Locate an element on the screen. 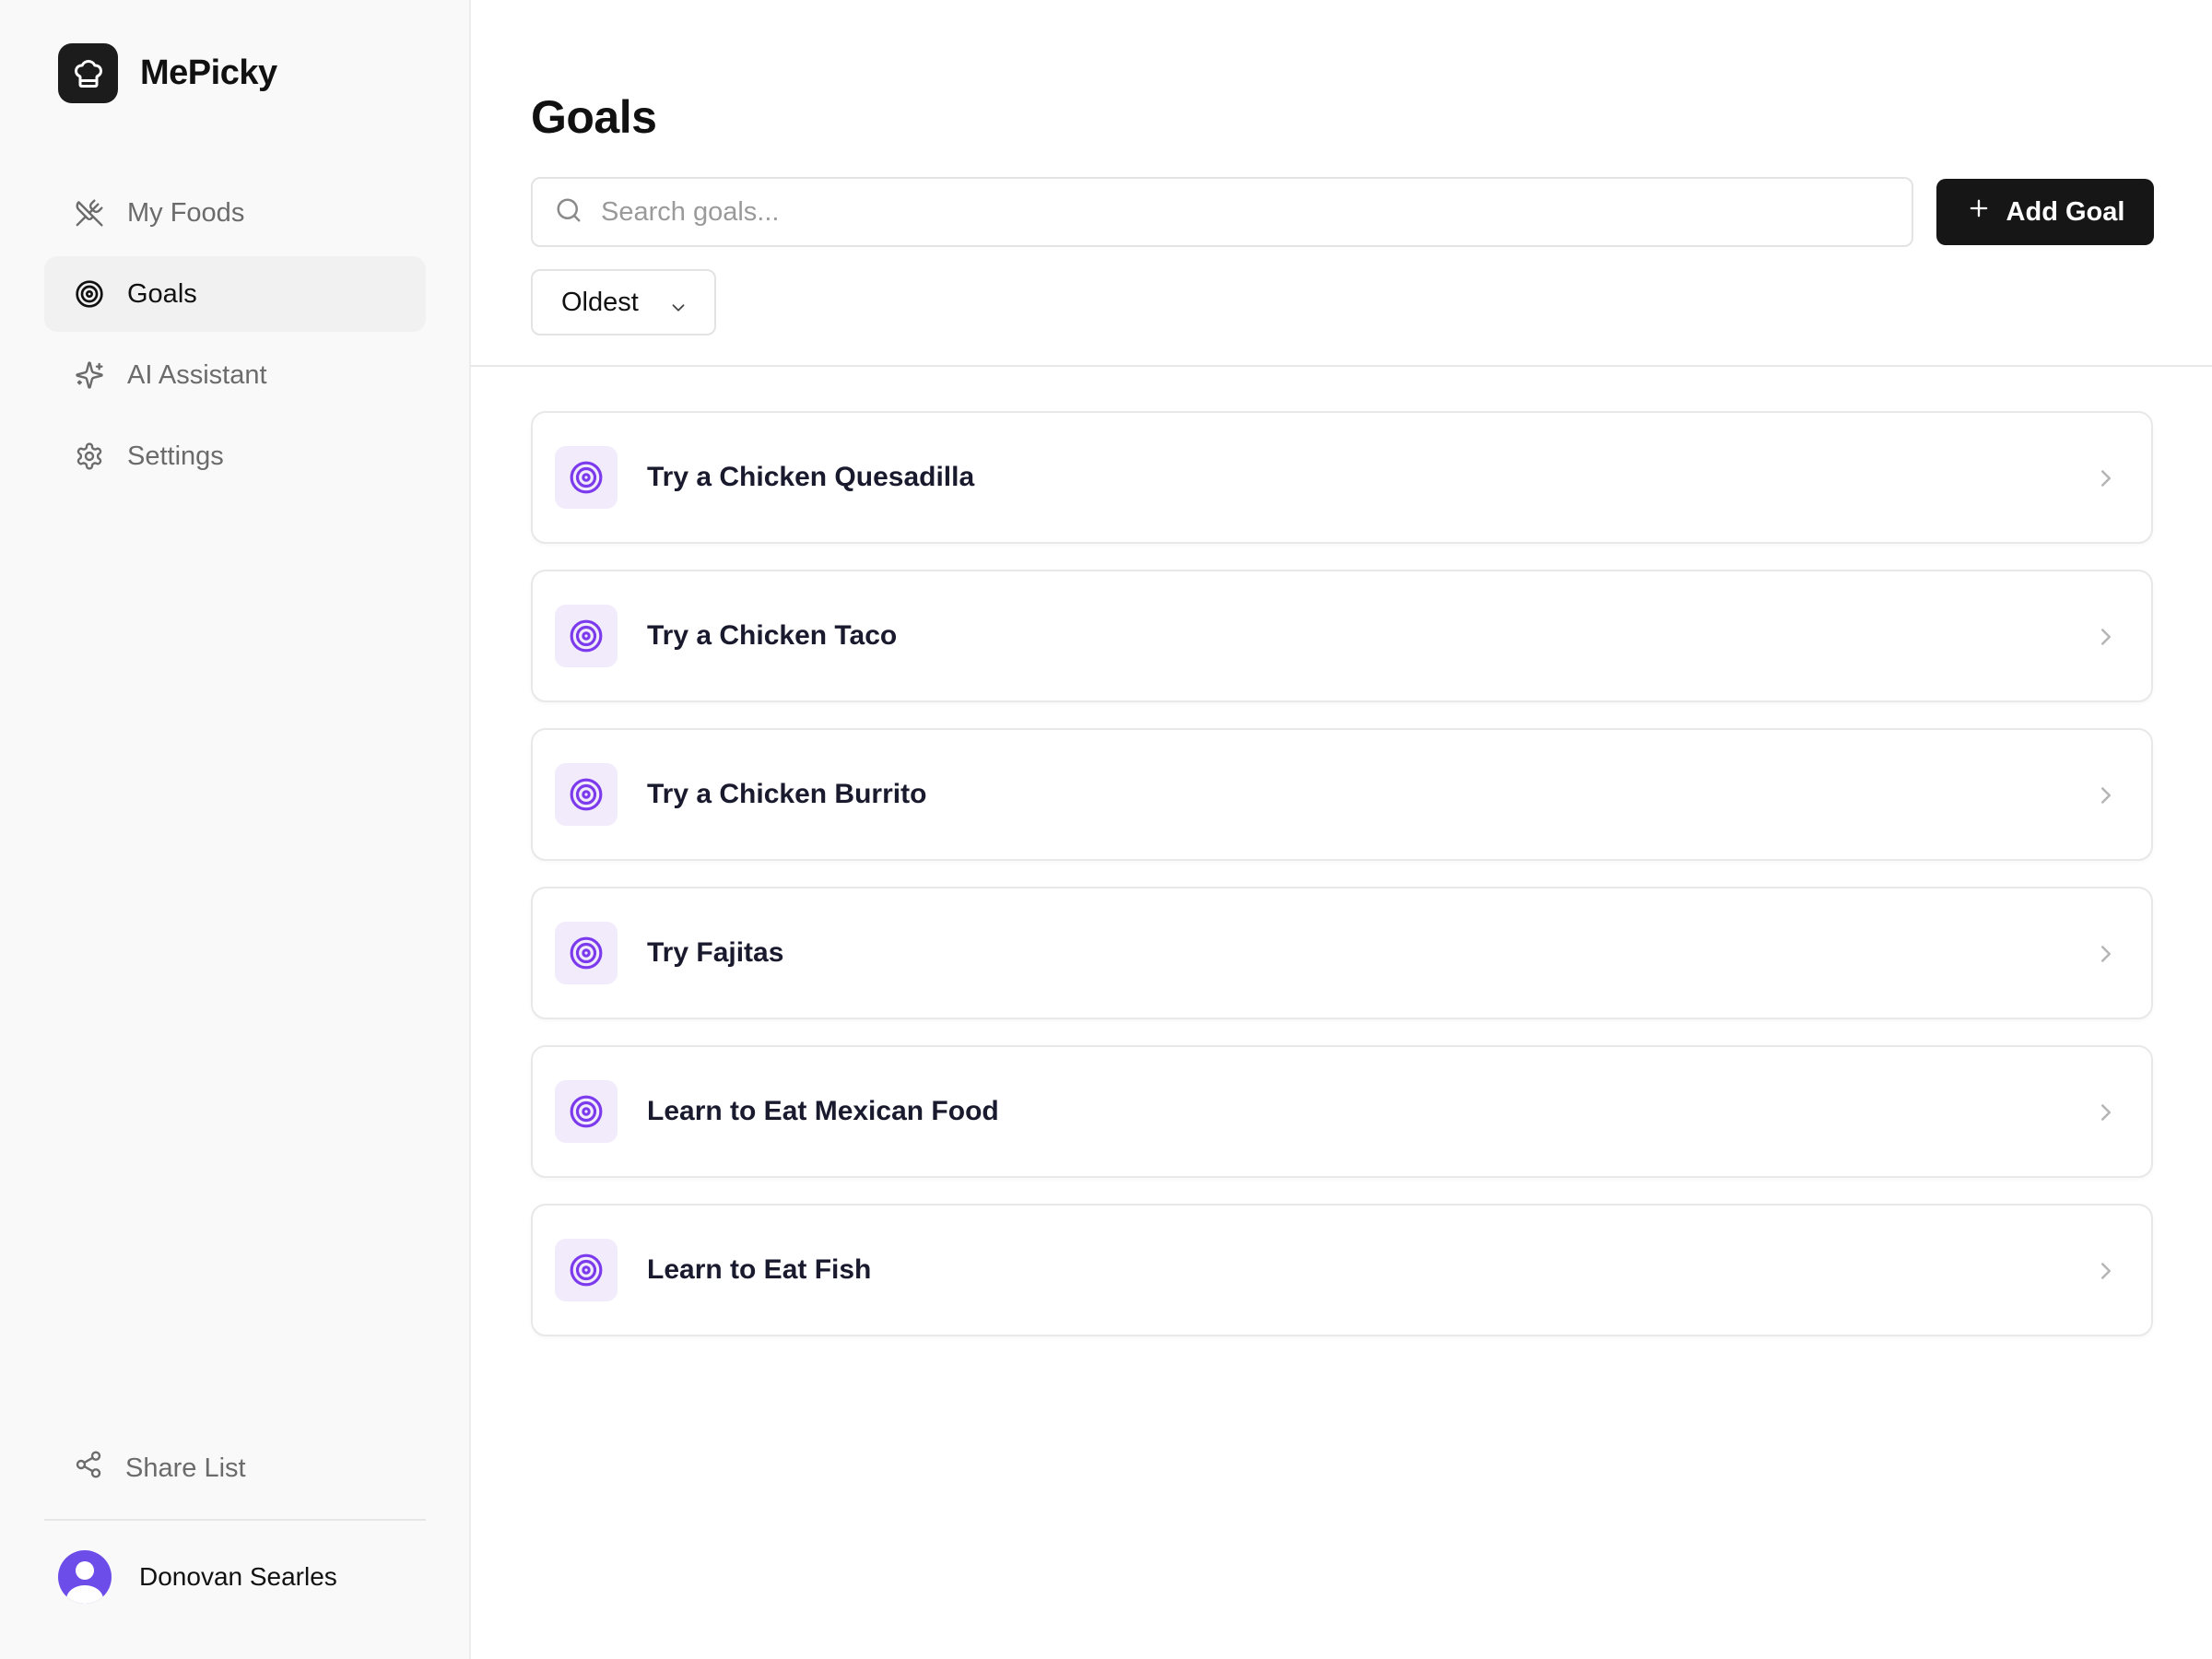  plus-icon is located at coordinates (1979, 212).